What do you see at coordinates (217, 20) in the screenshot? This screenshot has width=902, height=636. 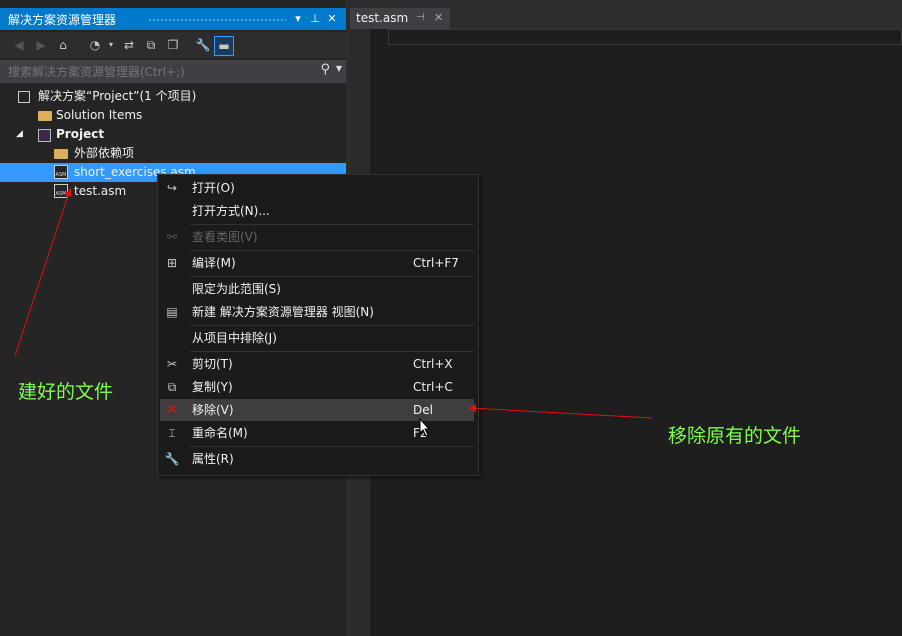 I see `titlebar-grip` at bounding box center [217, 20].